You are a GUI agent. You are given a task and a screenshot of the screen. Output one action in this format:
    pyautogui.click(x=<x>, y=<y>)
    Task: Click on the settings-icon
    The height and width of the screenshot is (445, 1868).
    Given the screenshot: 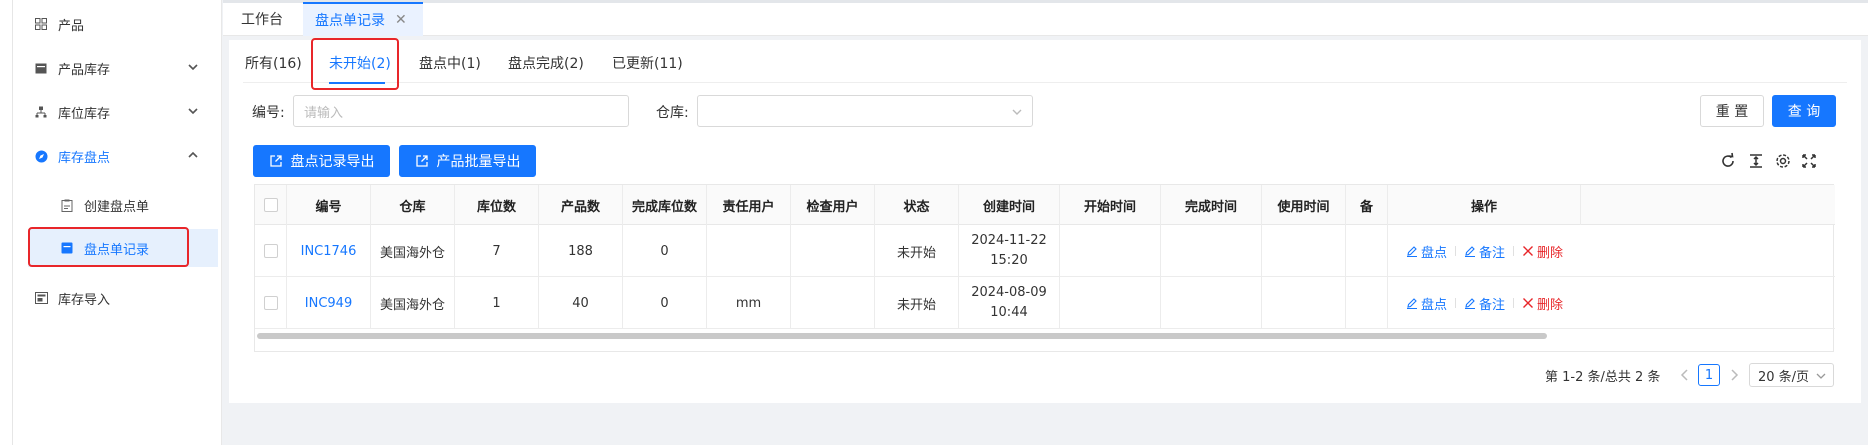 What is the action you would take?
    pyautogui.click(x=1783, y=161)
    